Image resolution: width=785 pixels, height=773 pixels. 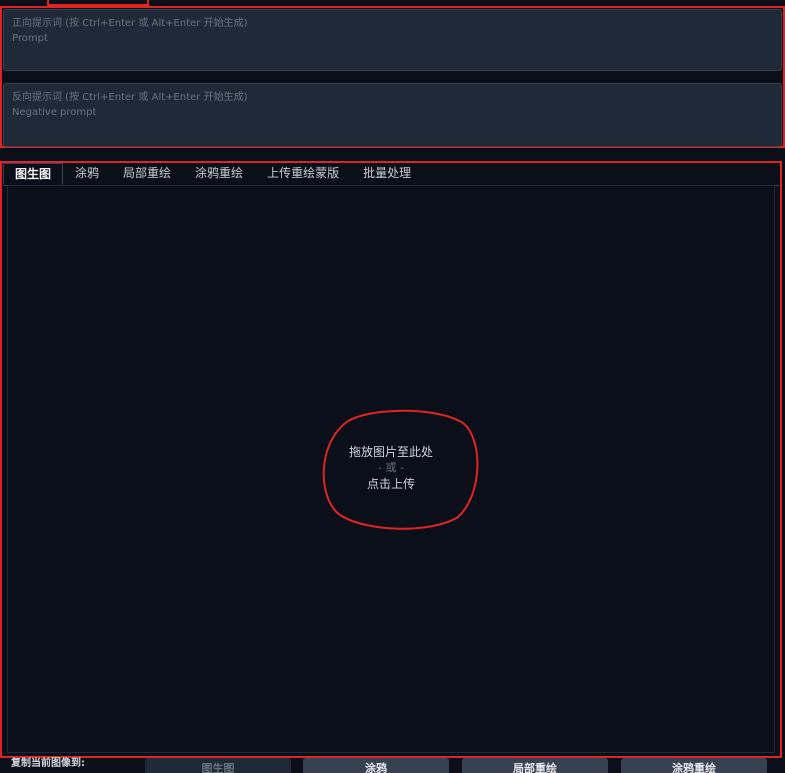 What do you see at coordinates (390, 484) in the screenshot?
I see `upload-click-text: 点击上传` at bounding box center [390, 484].